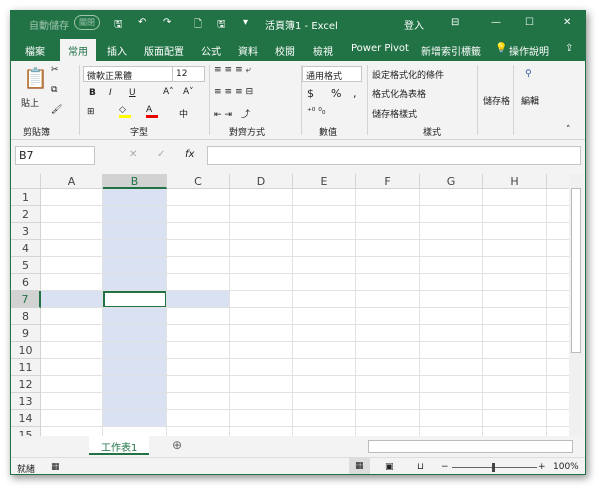 The image size is (600, 492). I want to click on column-header-H: H, so click(515, 181).